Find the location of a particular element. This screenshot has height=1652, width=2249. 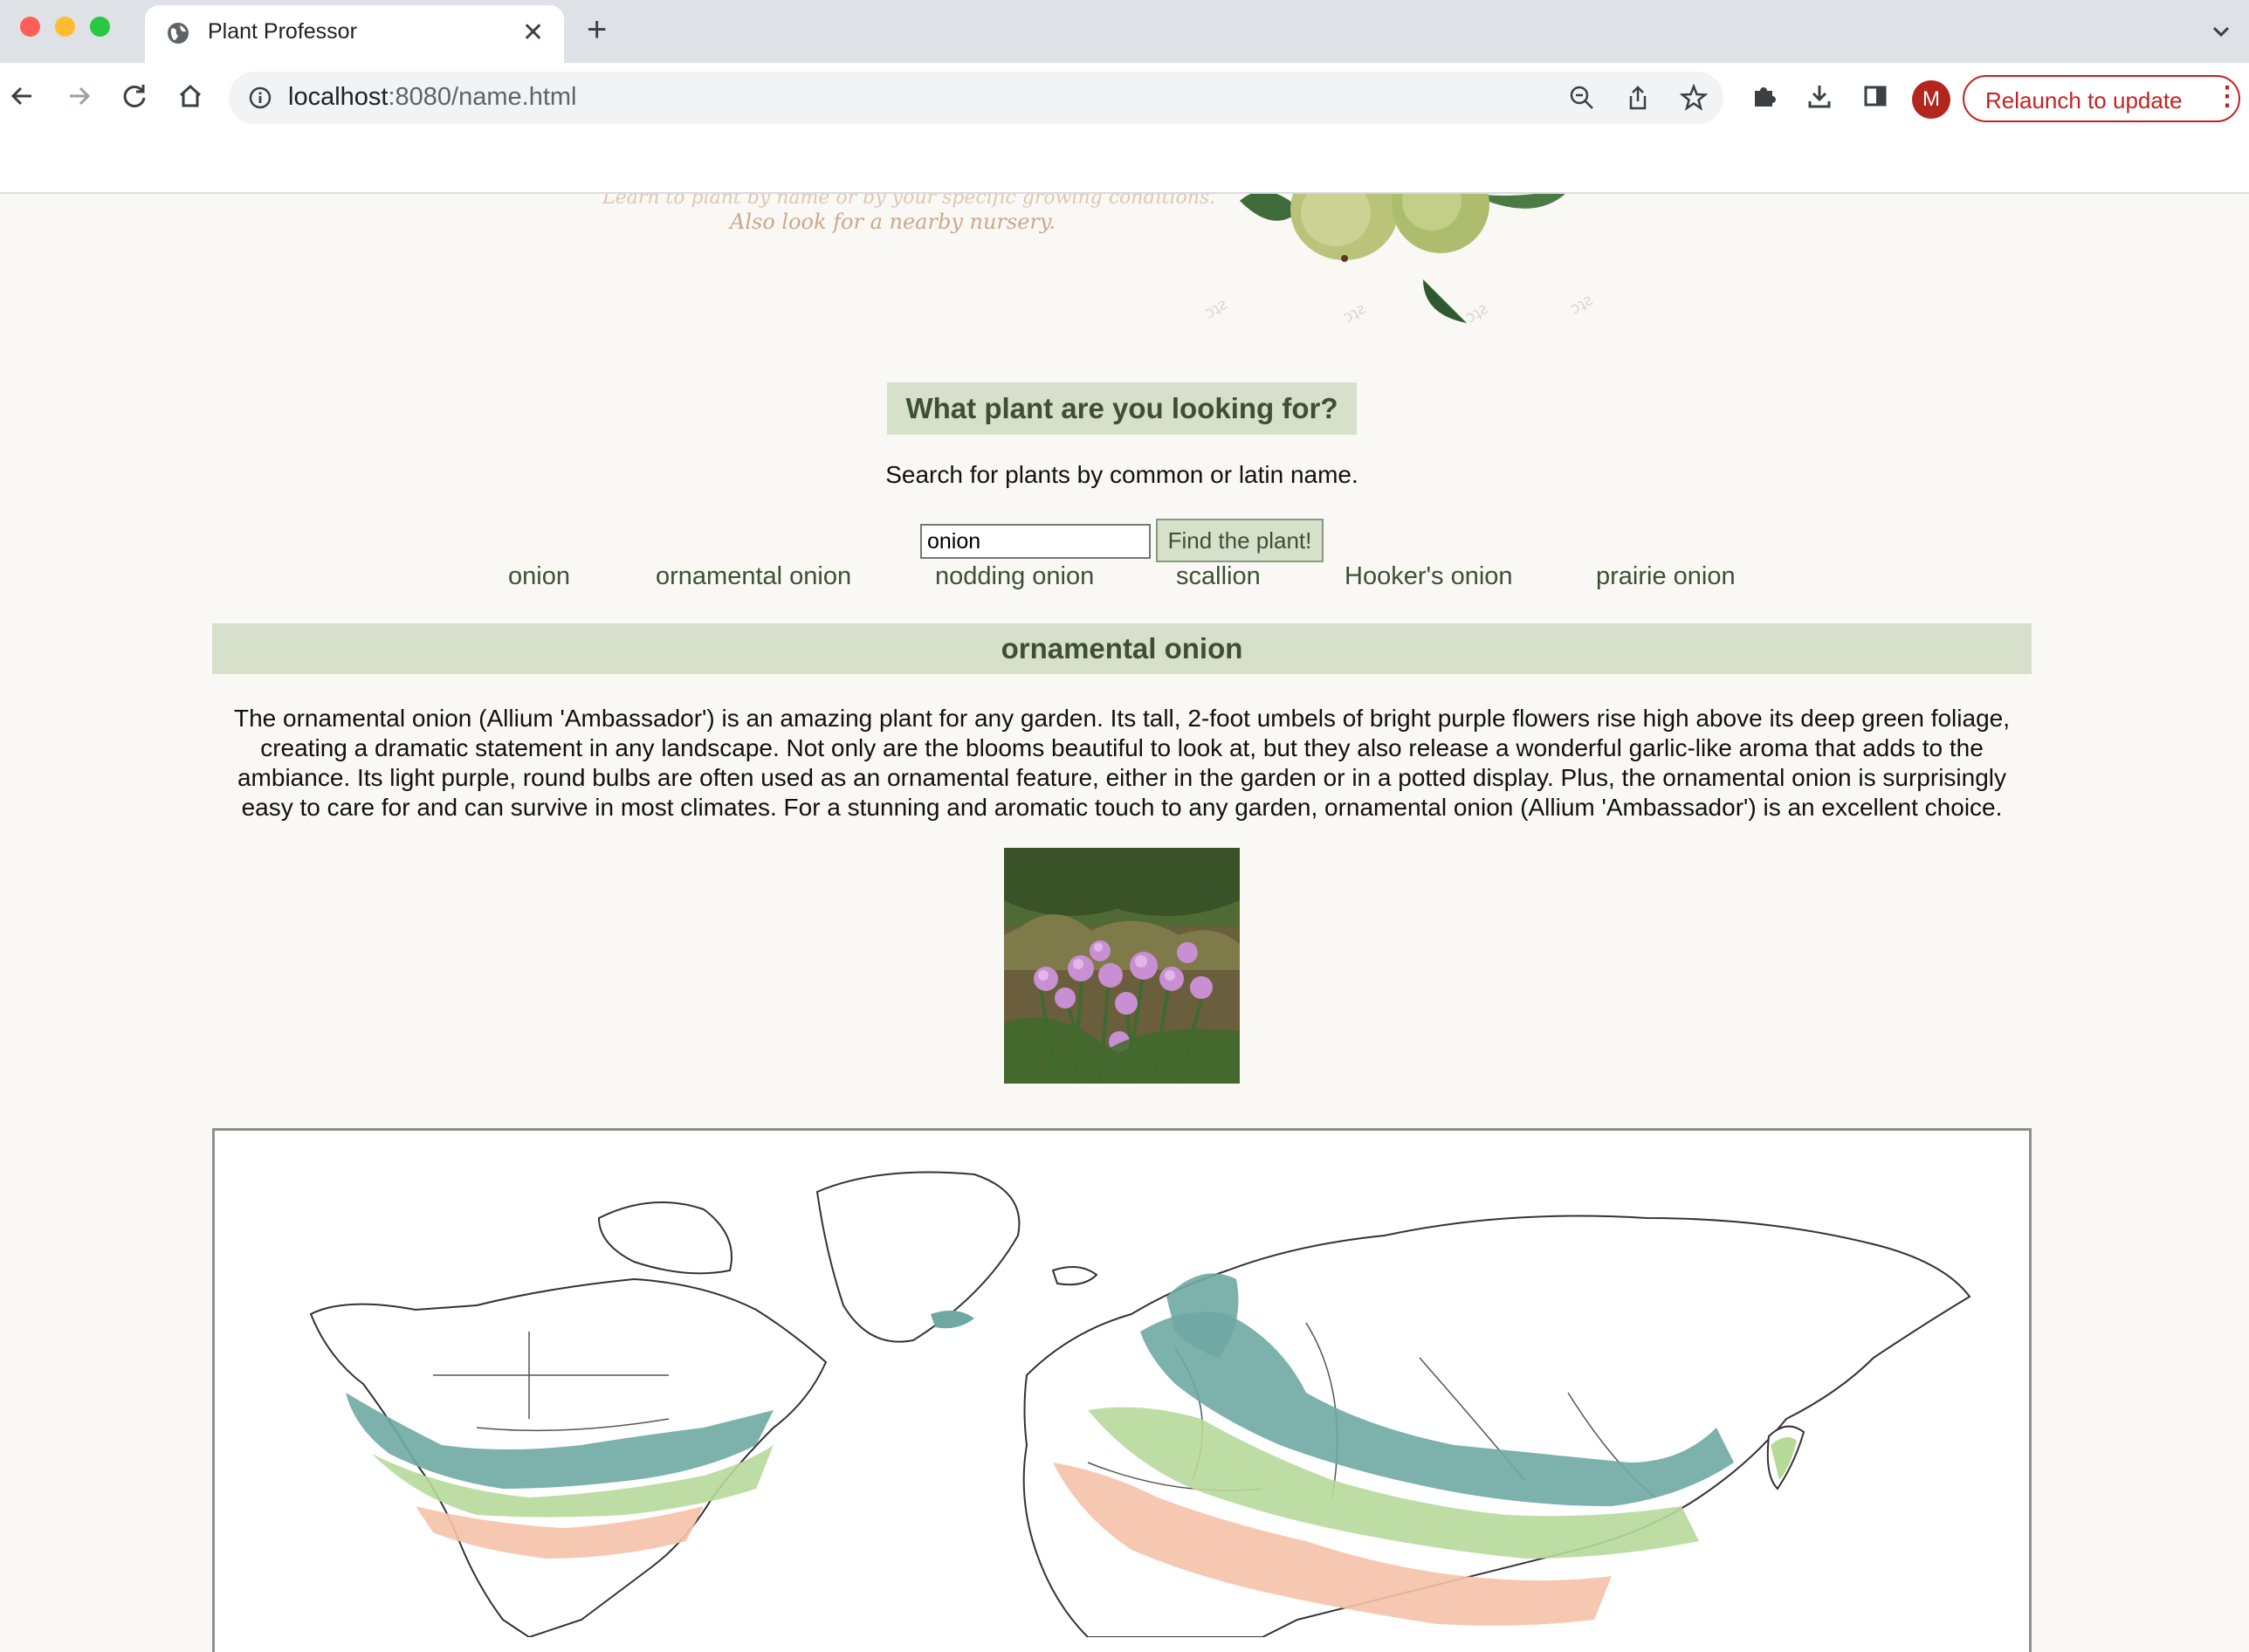

share-icon is located at coordinates (1638, 98).